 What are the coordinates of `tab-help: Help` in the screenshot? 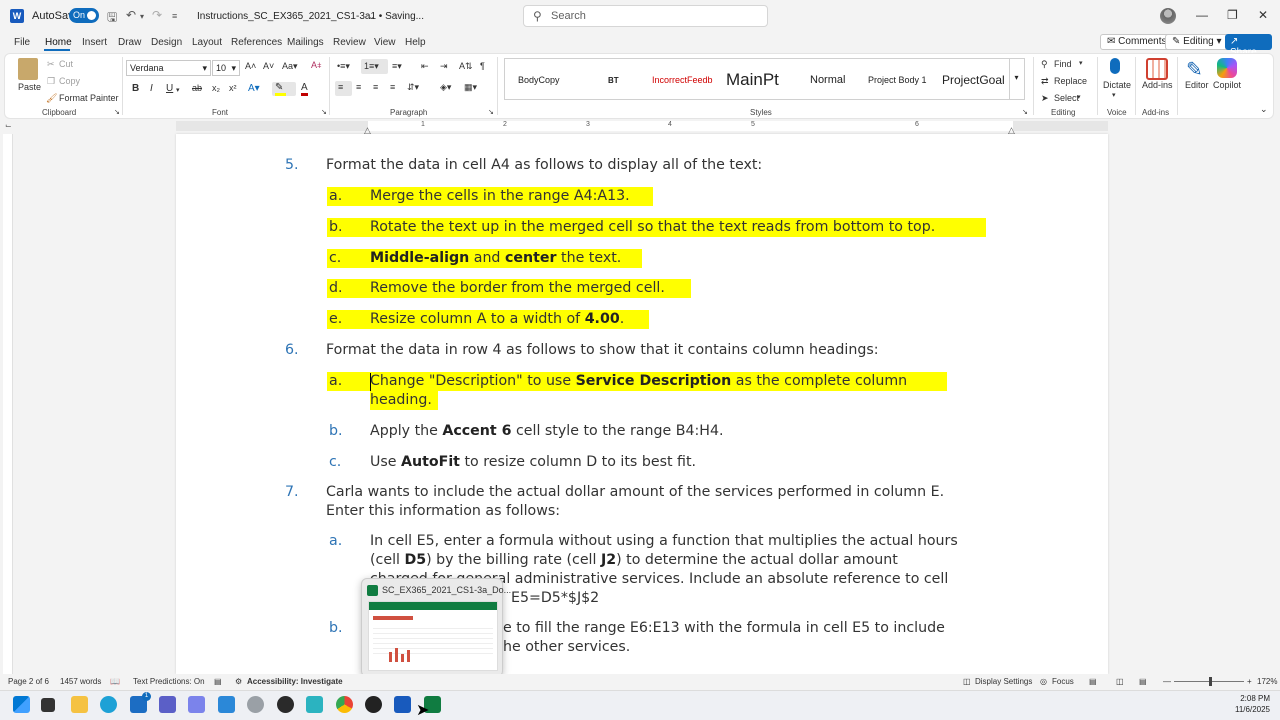 It's located at (415, 42).